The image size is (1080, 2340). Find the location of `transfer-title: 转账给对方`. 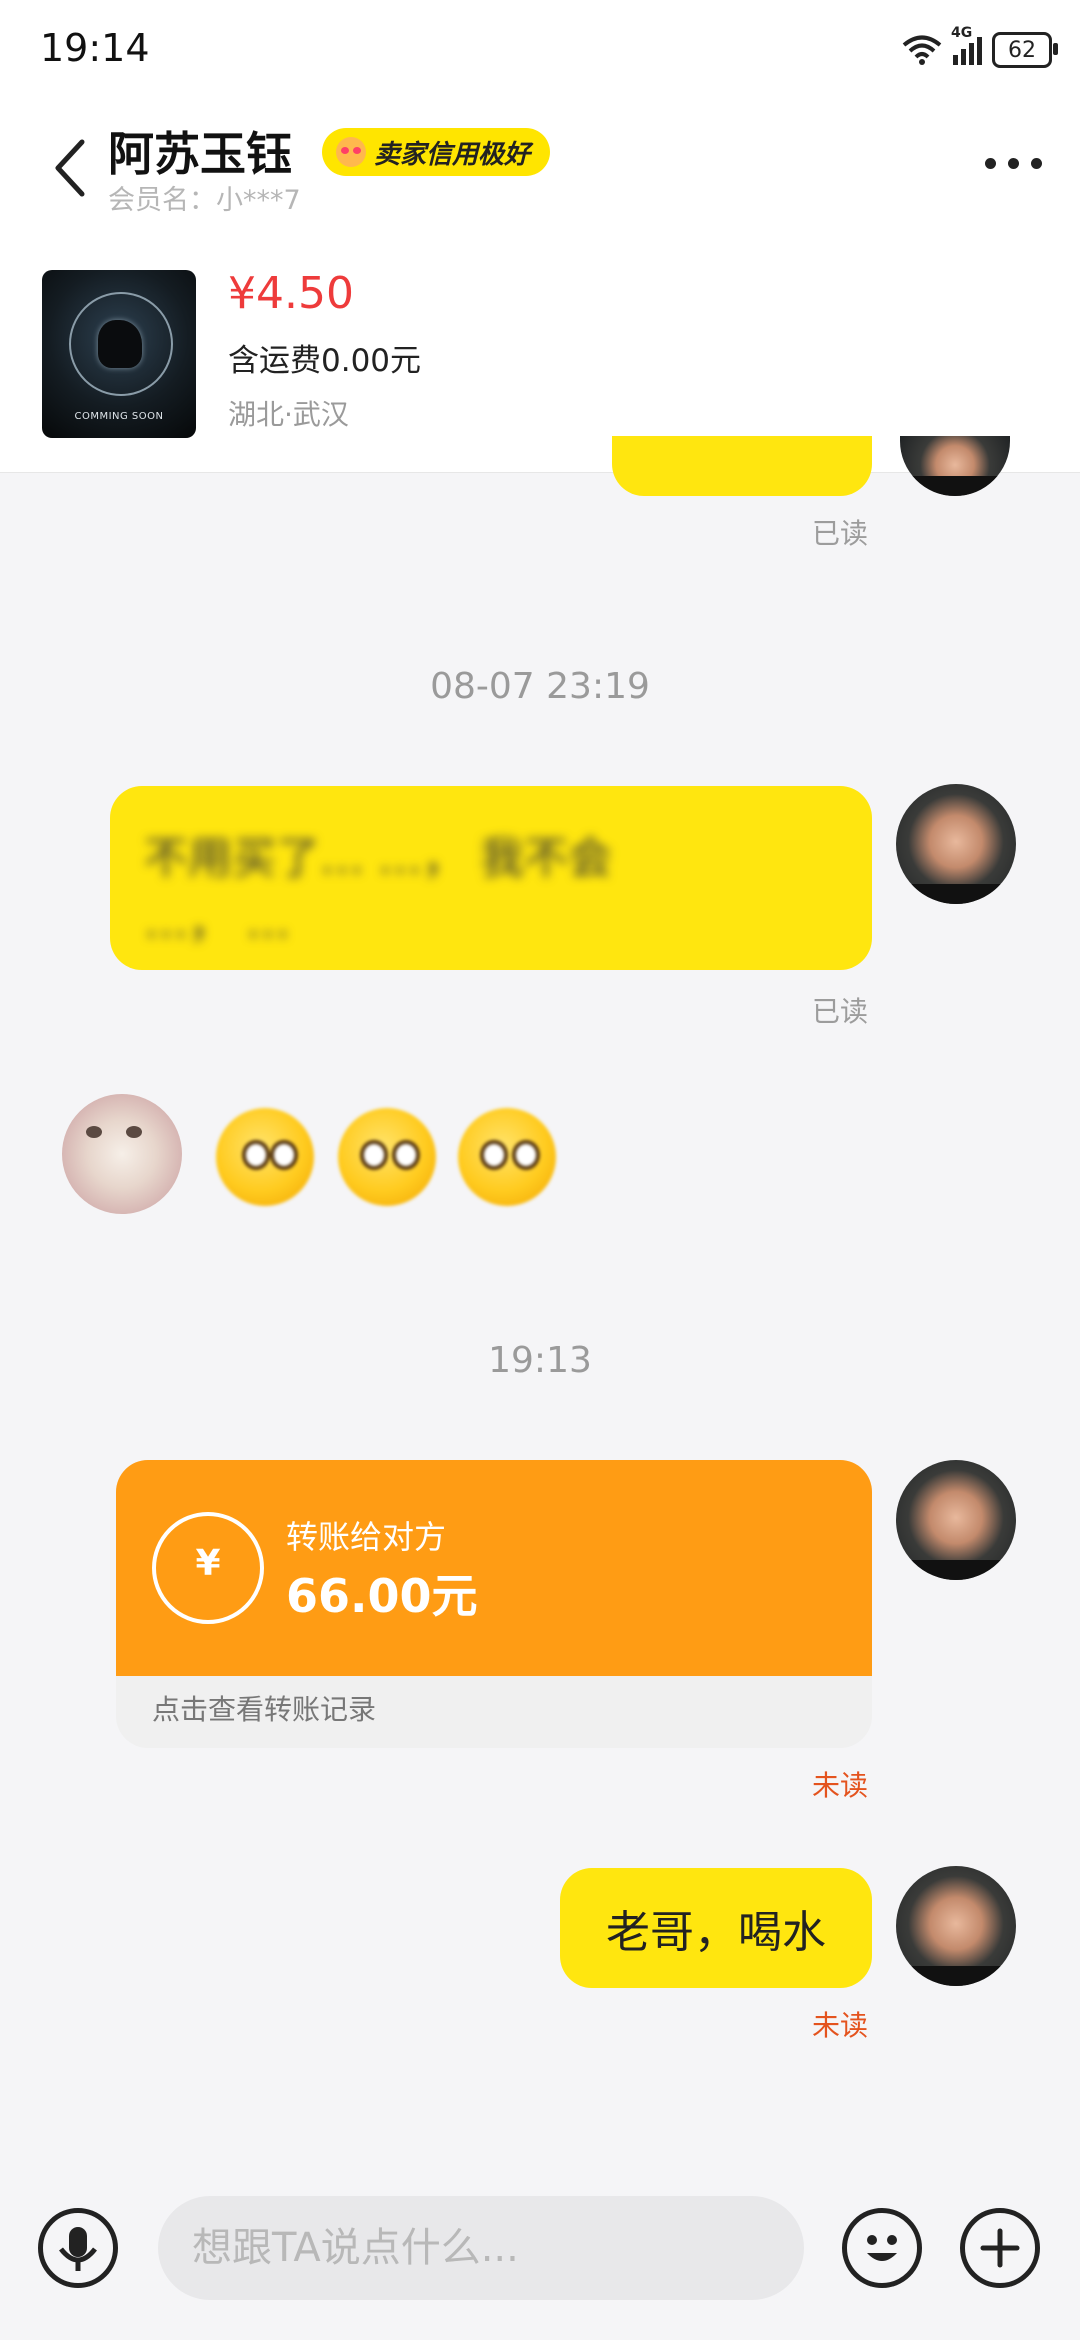

transfer-title: 转账给对方 is located at coordinates (366, 1537).